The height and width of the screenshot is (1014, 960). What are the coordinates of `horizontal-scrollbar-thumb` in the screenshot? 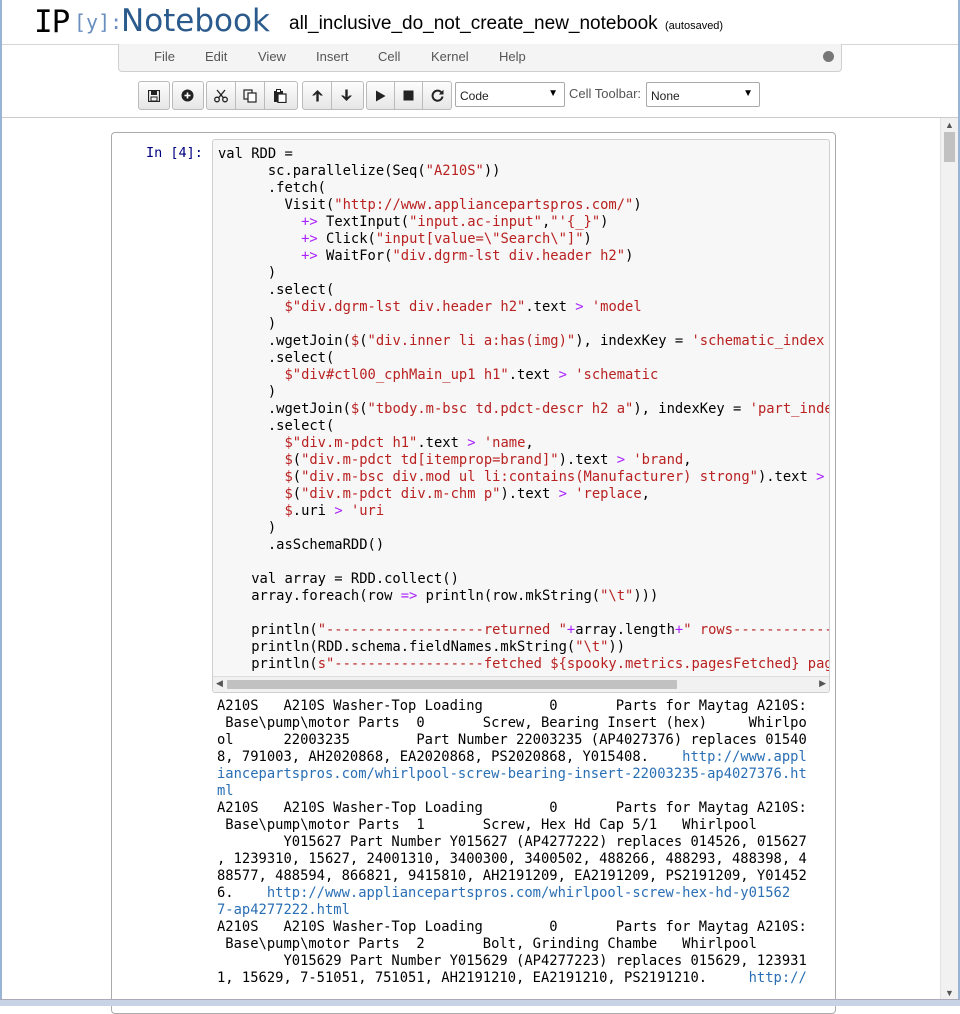 It's located at (452, 684).